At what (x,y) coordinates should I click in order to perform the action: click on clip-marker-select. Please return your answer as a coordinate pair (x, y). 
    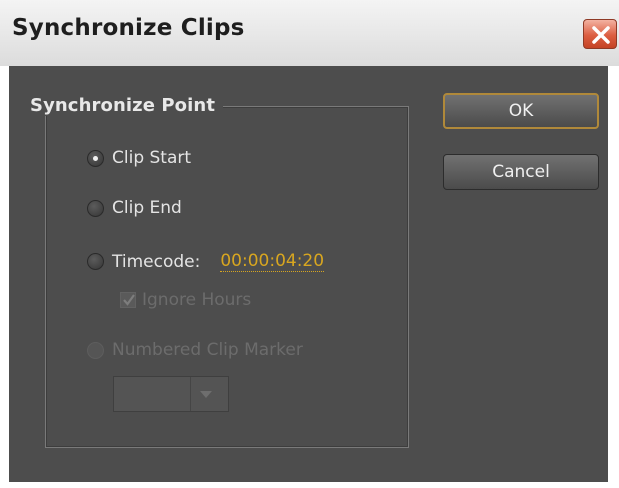
    Looking at the image, I should click on (171, 394).